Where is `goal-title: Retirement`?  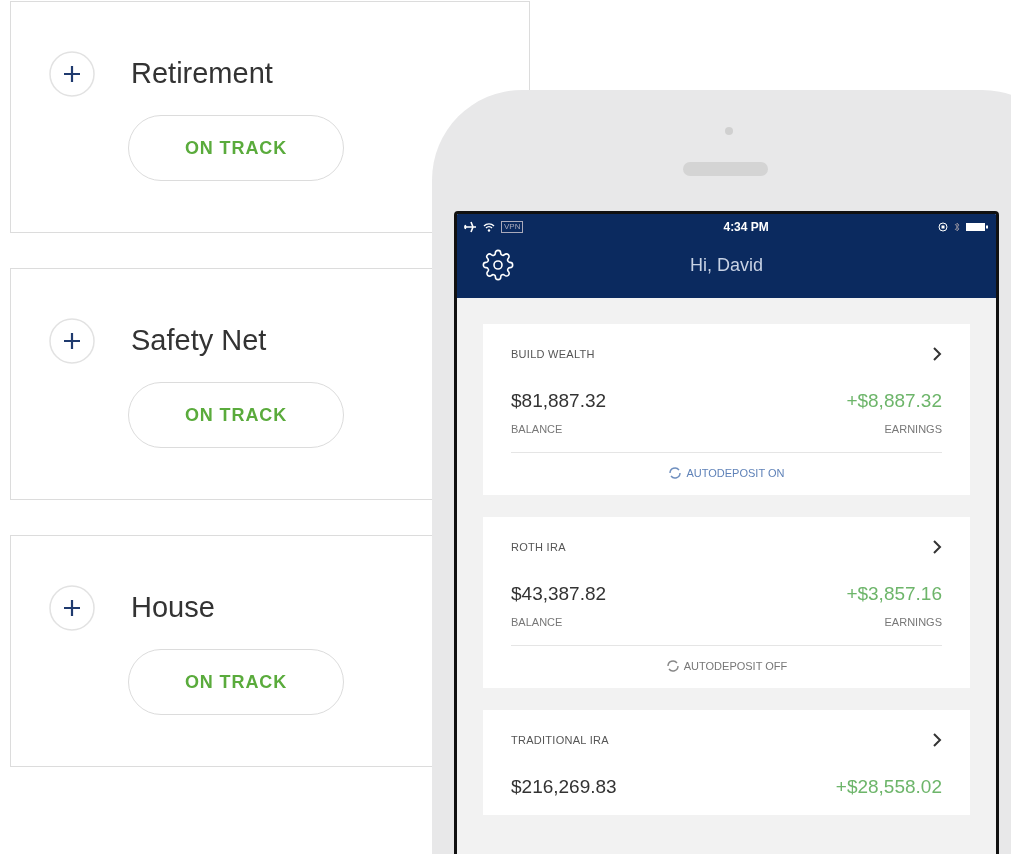 goal-title: Retirement is located at coordinates (202, 74).